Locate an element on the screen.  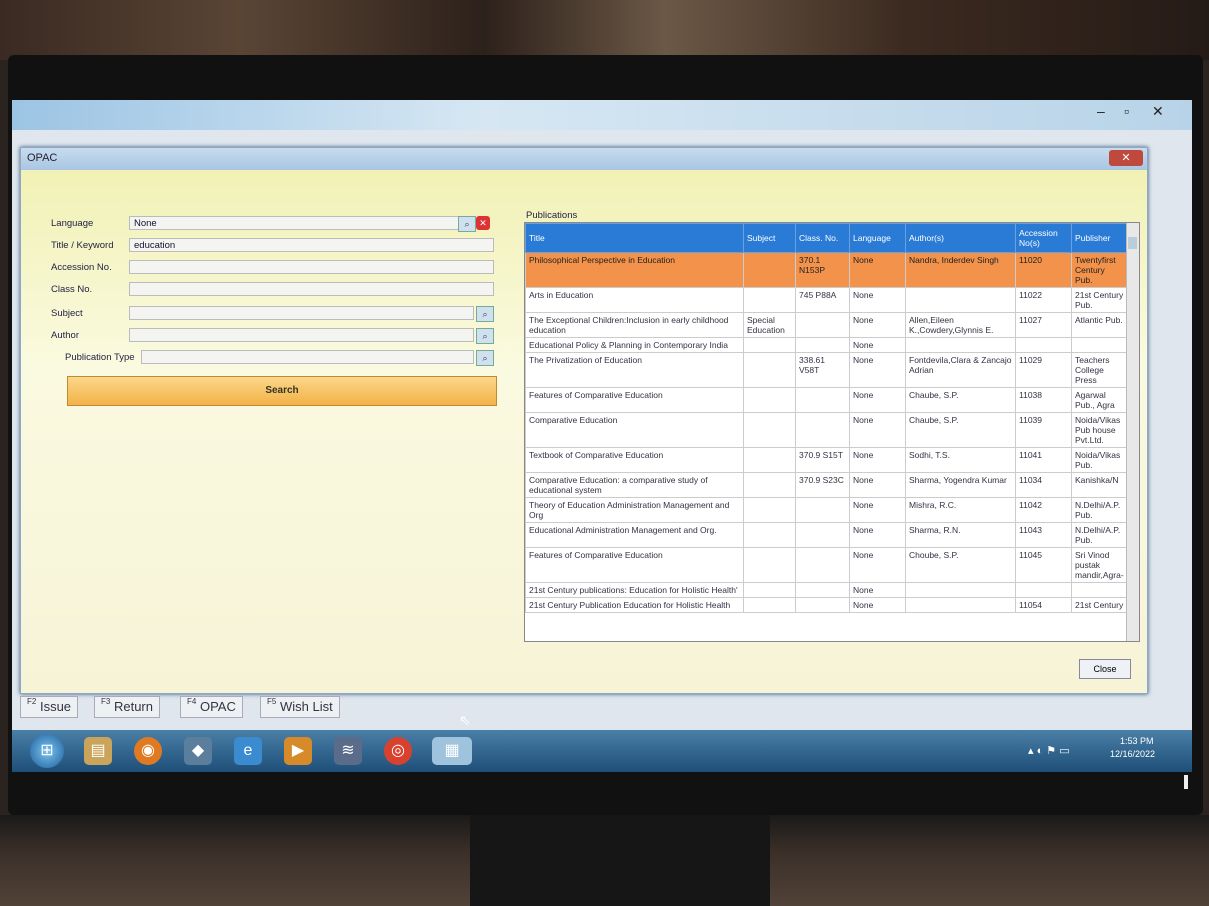
fkey-return: F3 Return is located at coordinates (127, 707).